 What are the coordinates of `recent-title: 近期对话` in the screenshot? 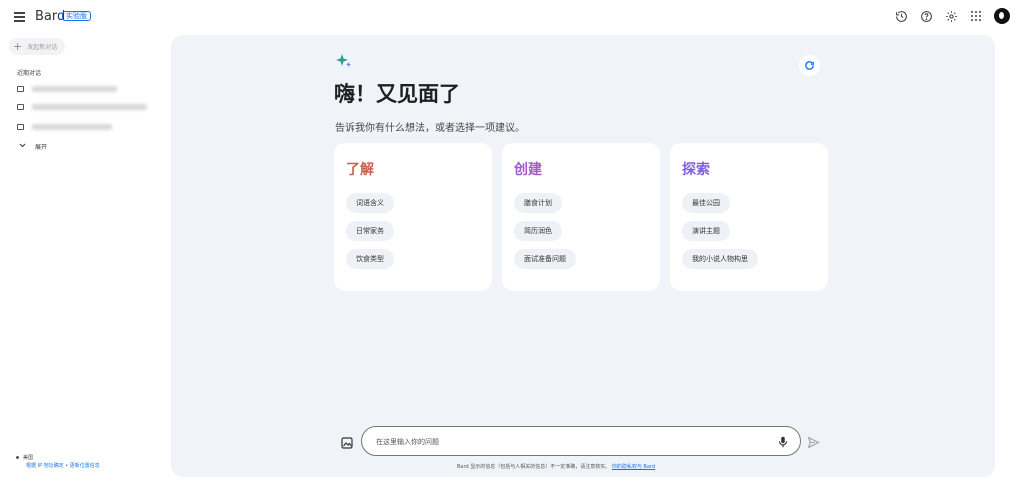 It's located at (29, 73).